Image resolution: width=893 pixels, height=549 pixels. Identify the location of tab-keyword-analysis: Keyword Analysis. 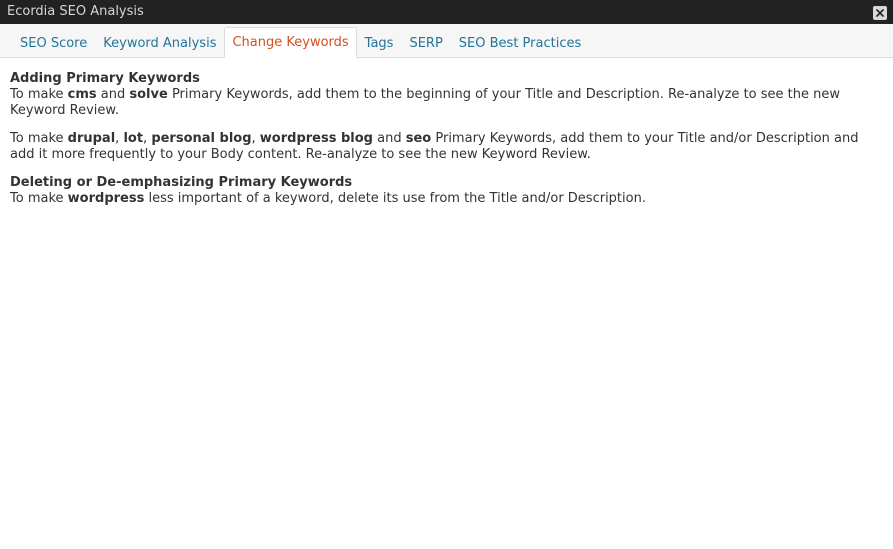
(159, 43).